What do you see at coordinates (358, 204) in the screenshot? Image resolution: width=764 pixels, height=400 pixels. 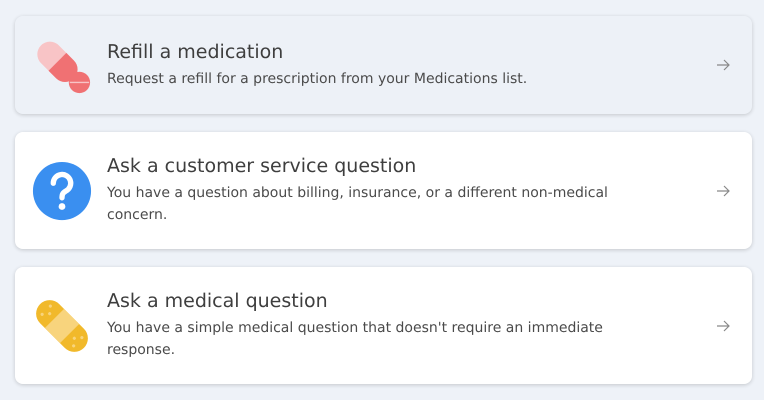 I see `option-description: You have a question about billing, insurance, or a different non-medical concern.` at bounding box center [358, 204].